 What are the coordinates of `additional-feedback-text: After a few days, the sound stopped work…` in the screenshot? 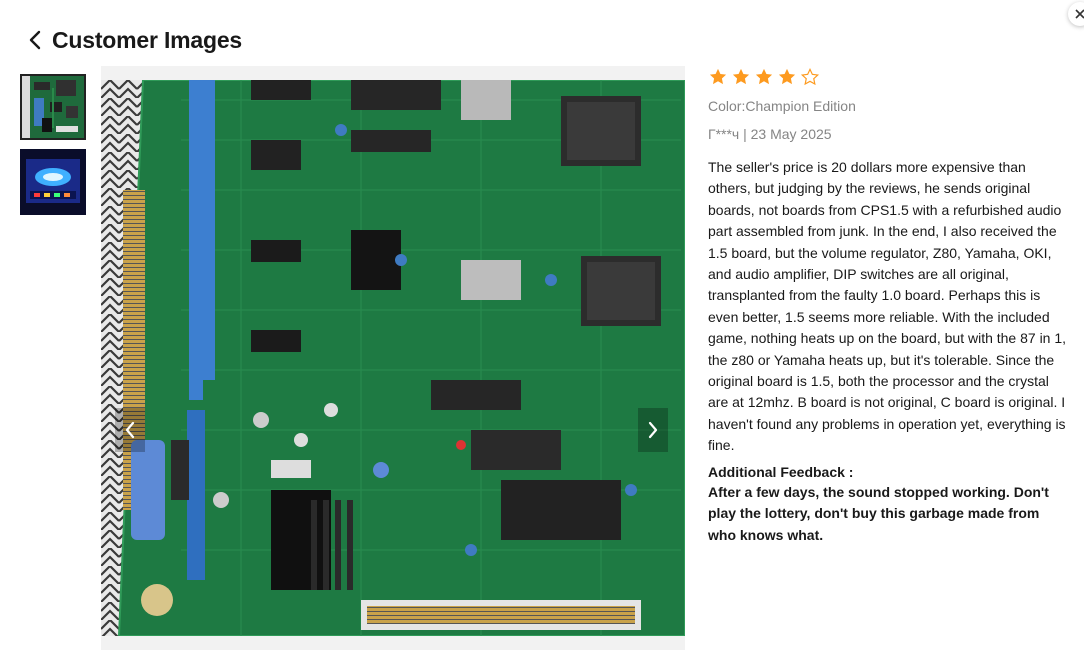 It's located at (878, 513).